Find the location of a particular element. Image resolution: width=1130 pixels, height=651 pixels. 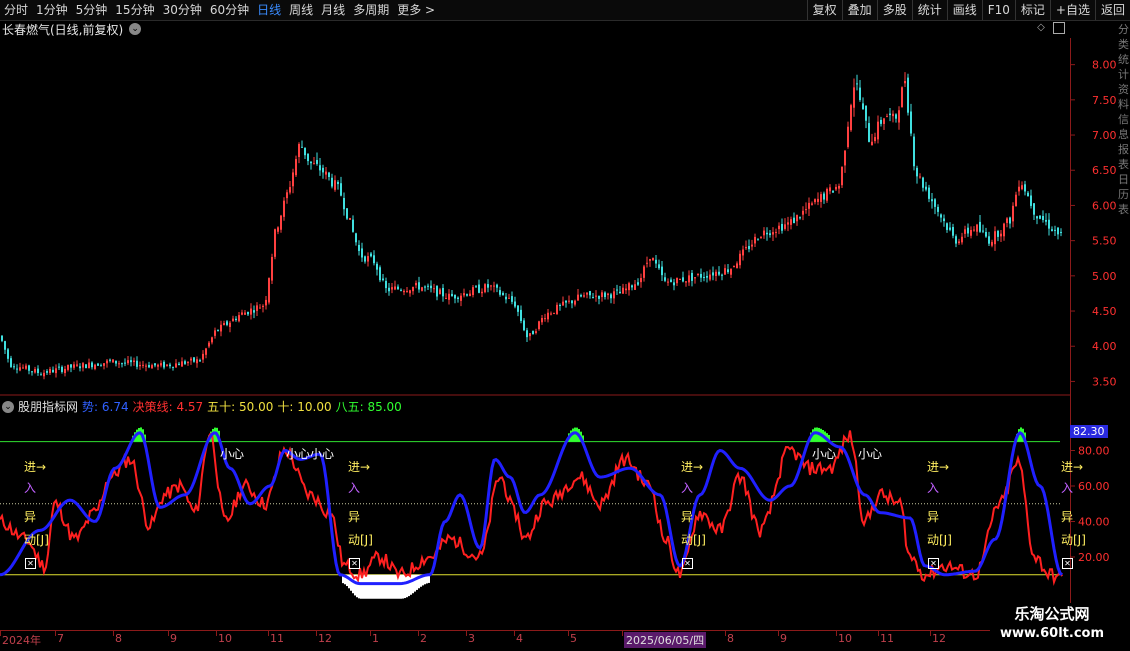

date-label: 8 is located at coordinates (118, 638).